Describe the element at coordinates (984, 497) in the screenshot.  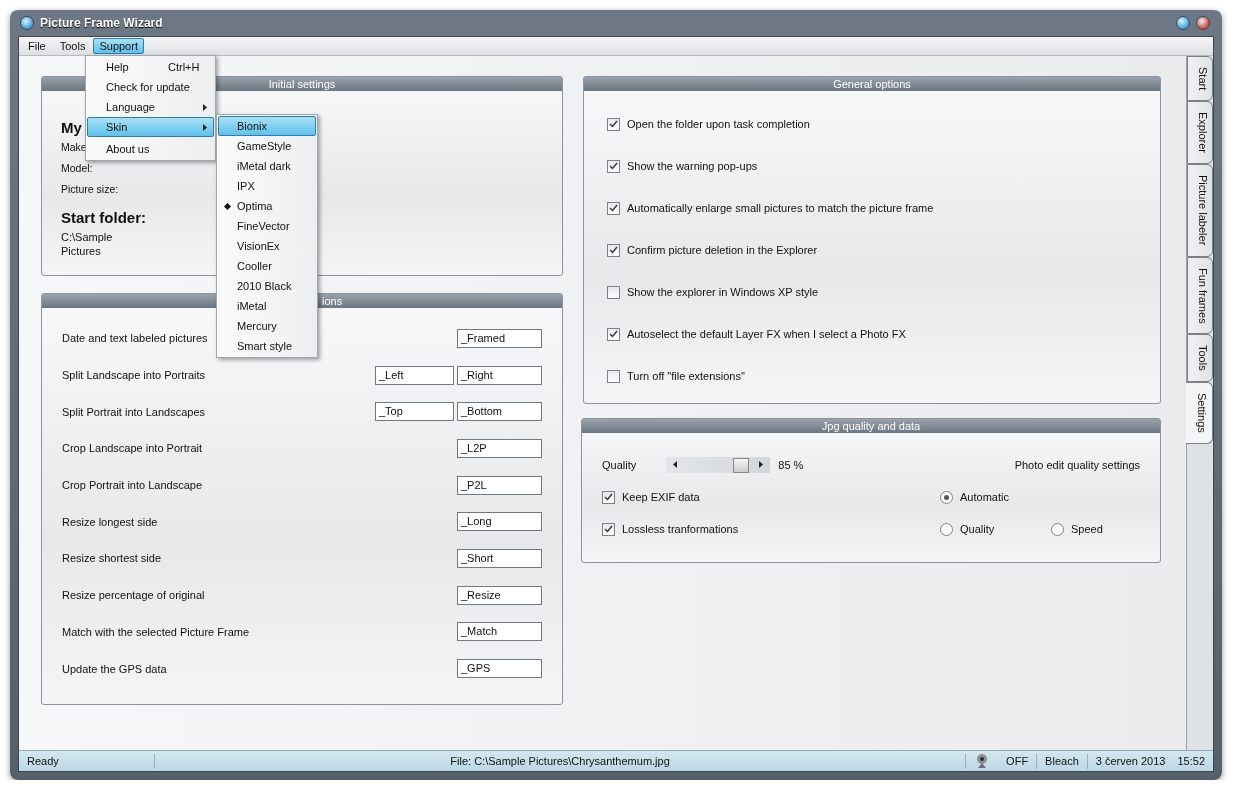
I see `radio-label: Automatic` at that location.